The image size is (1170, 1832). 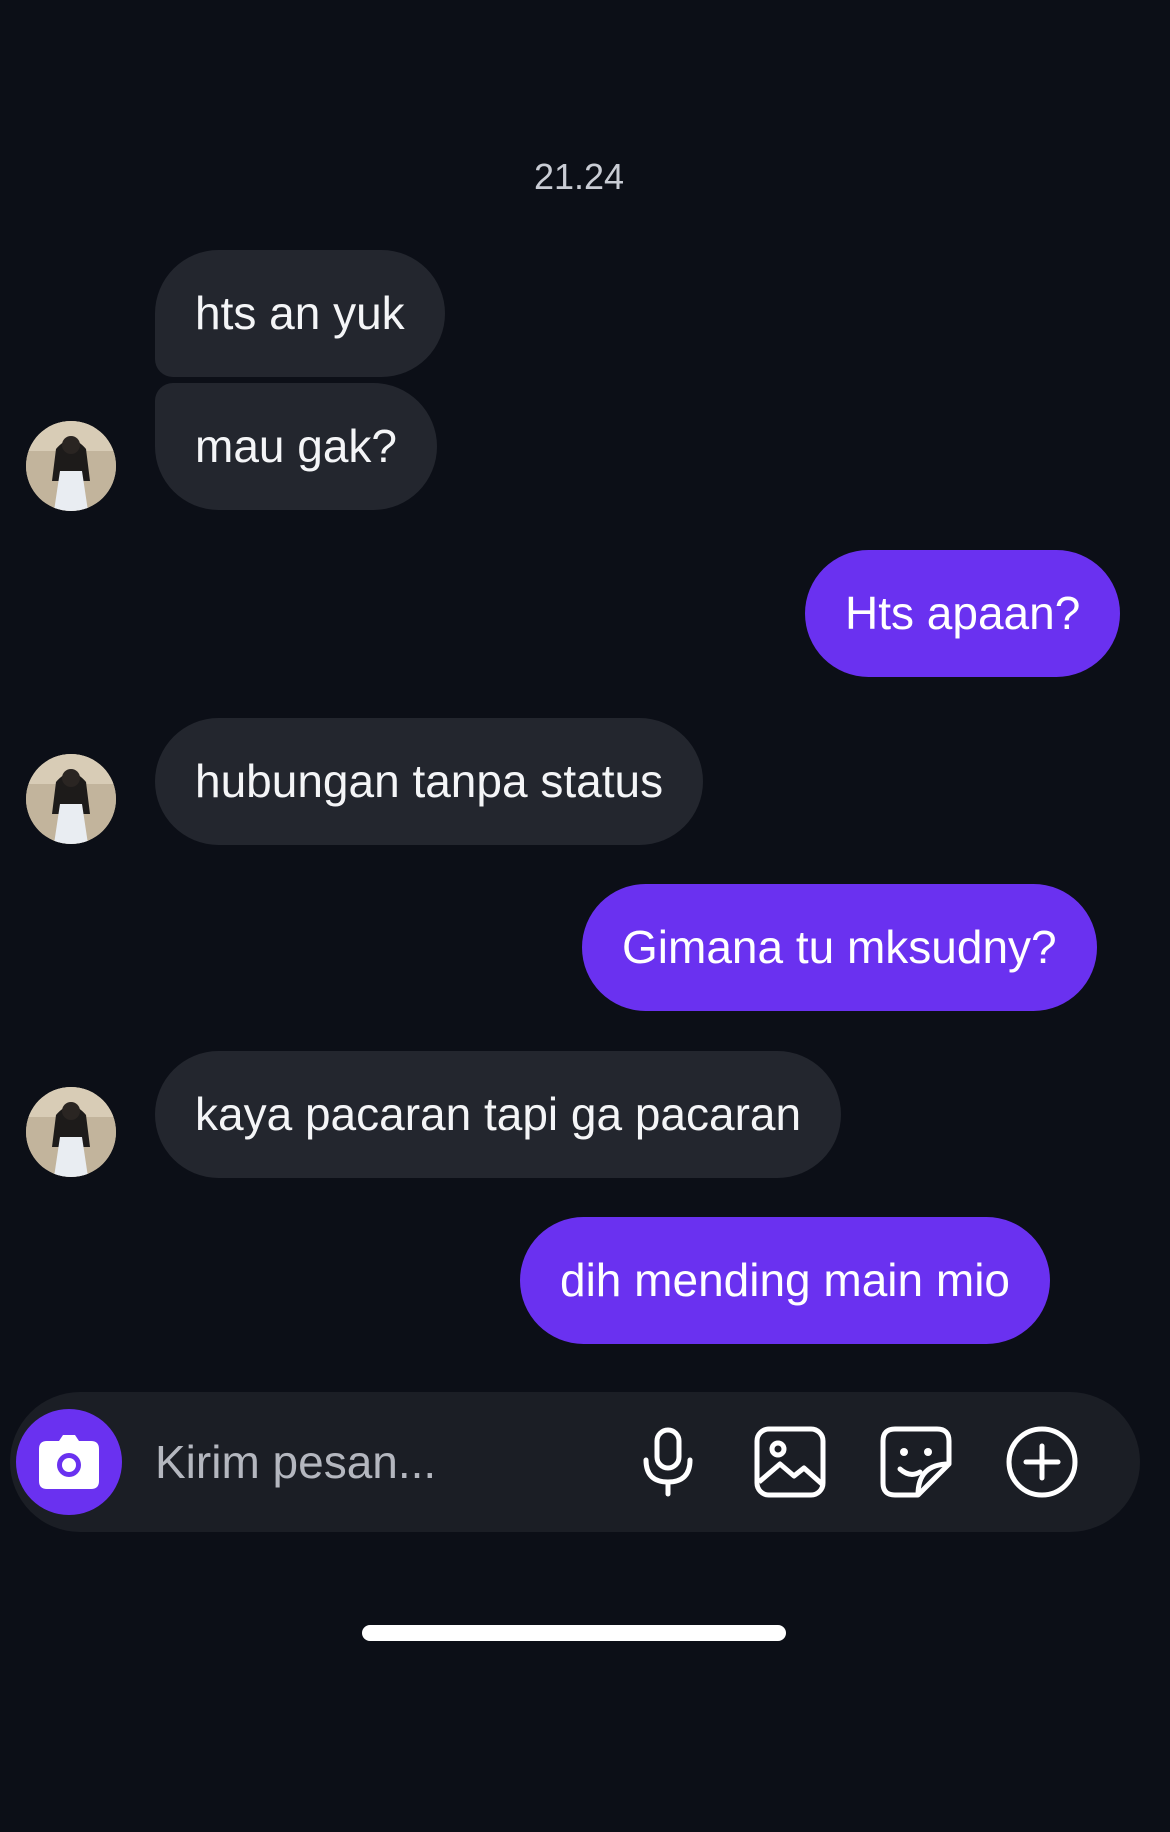 I want to click on sticker-icon, so click(x=916, y=1462).